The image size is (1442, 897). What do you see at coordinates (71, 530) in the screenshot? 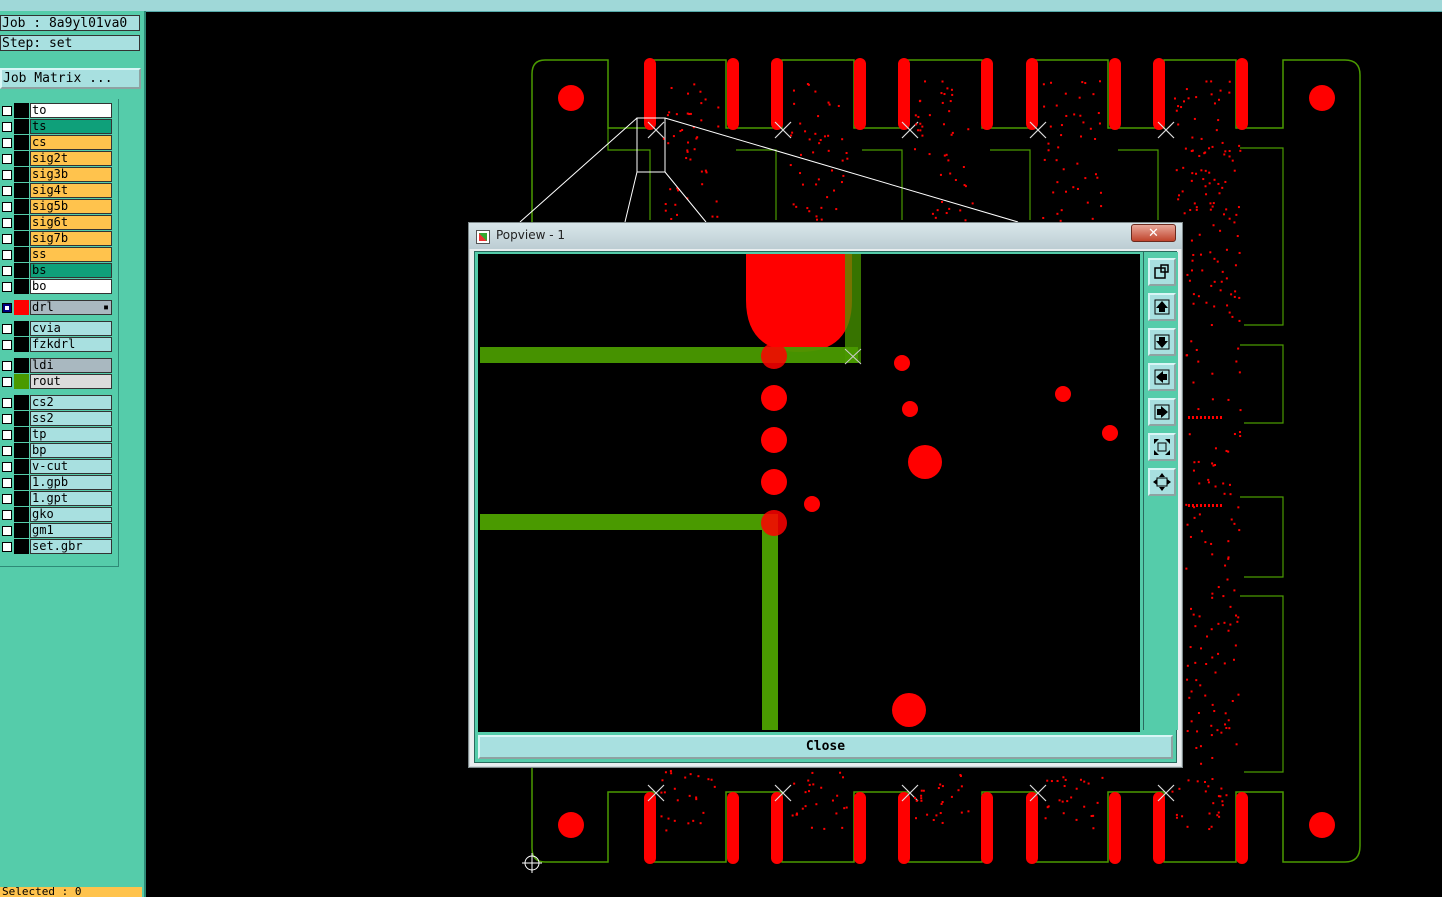
I see `layer-name: gm1` at bounding box center [71, 530].